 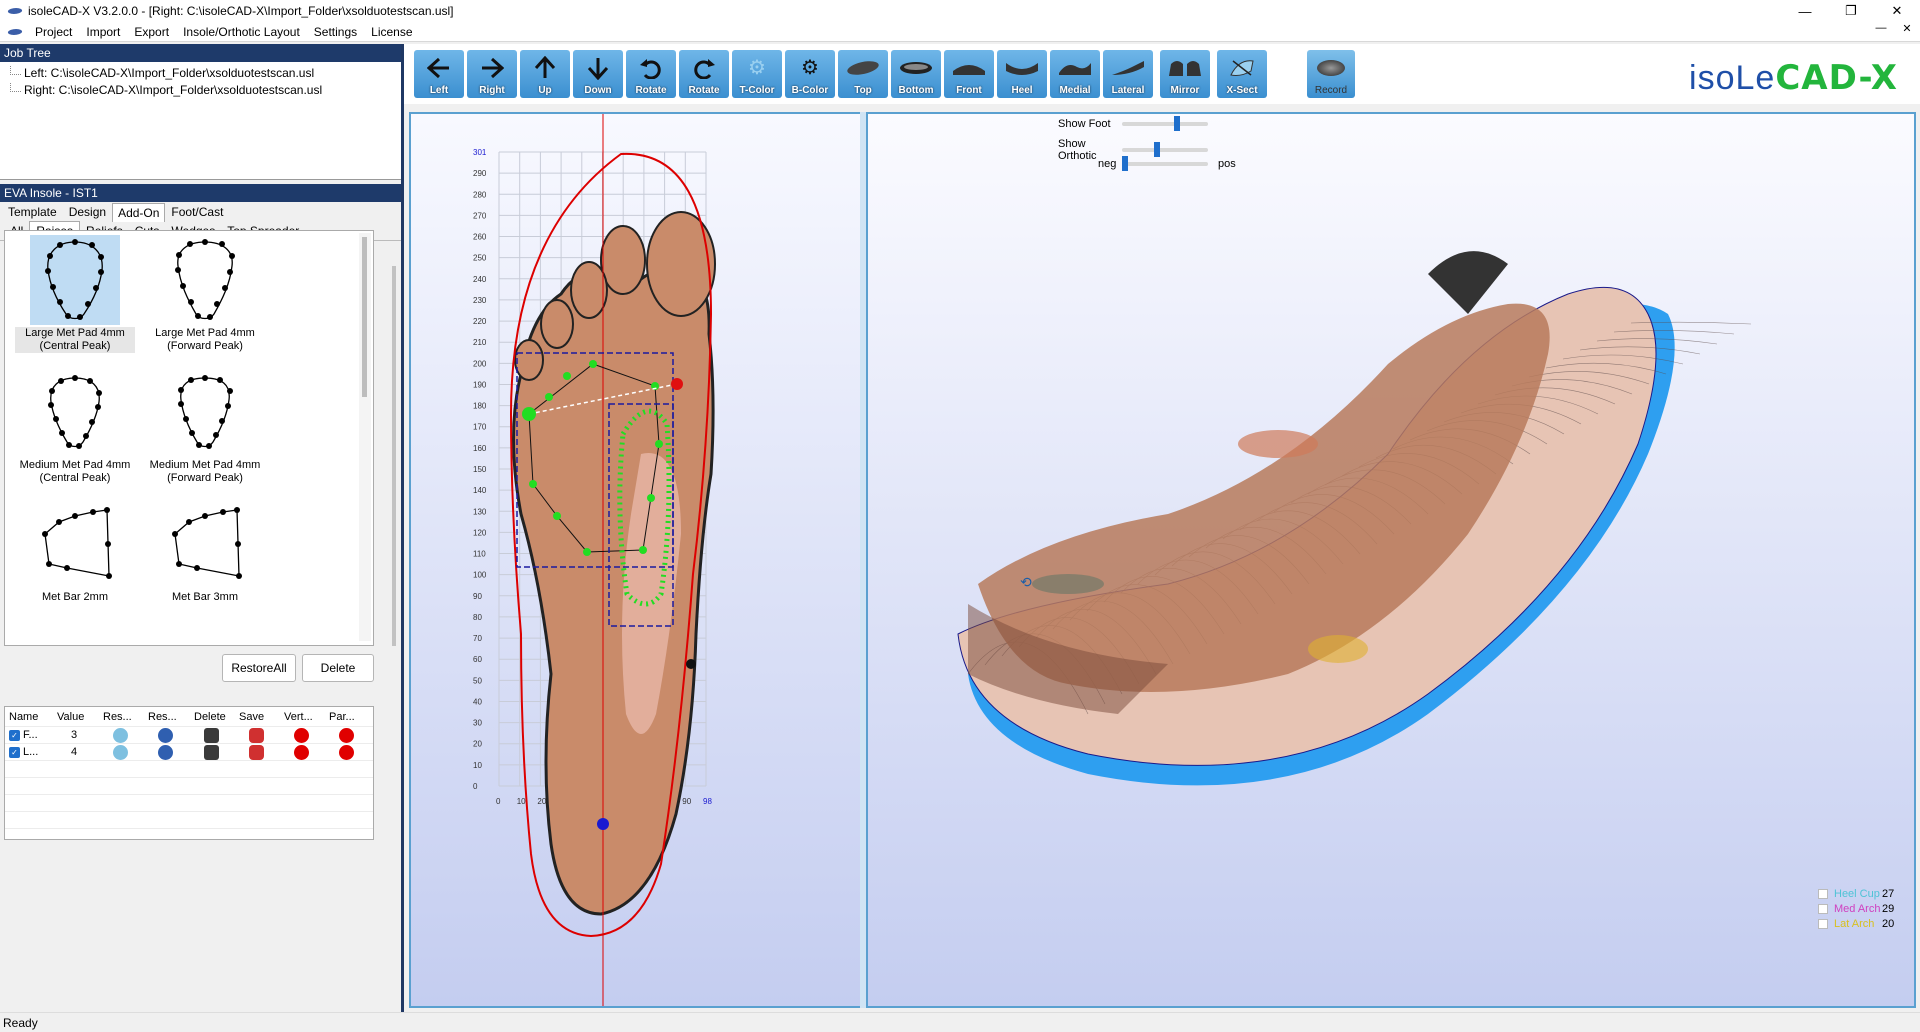 I want to click on restore-all-button: RestoreAll, so click(x=259, y=668).